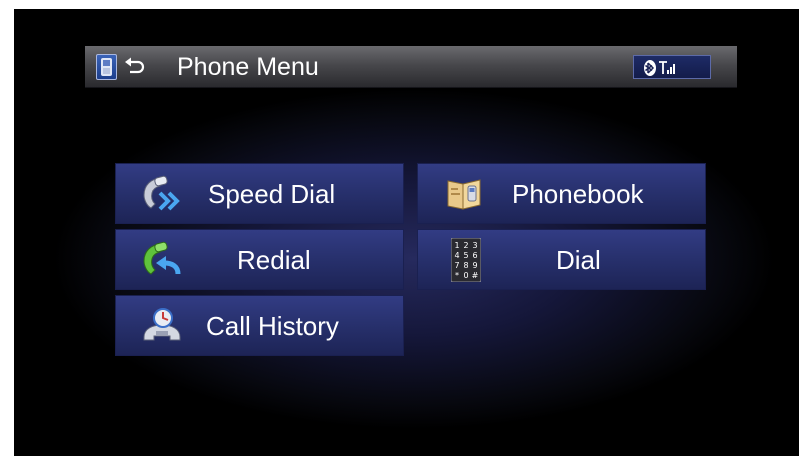 The image size is (799, 456). I want to click on keypad-digit: 1, so click(456, 245).